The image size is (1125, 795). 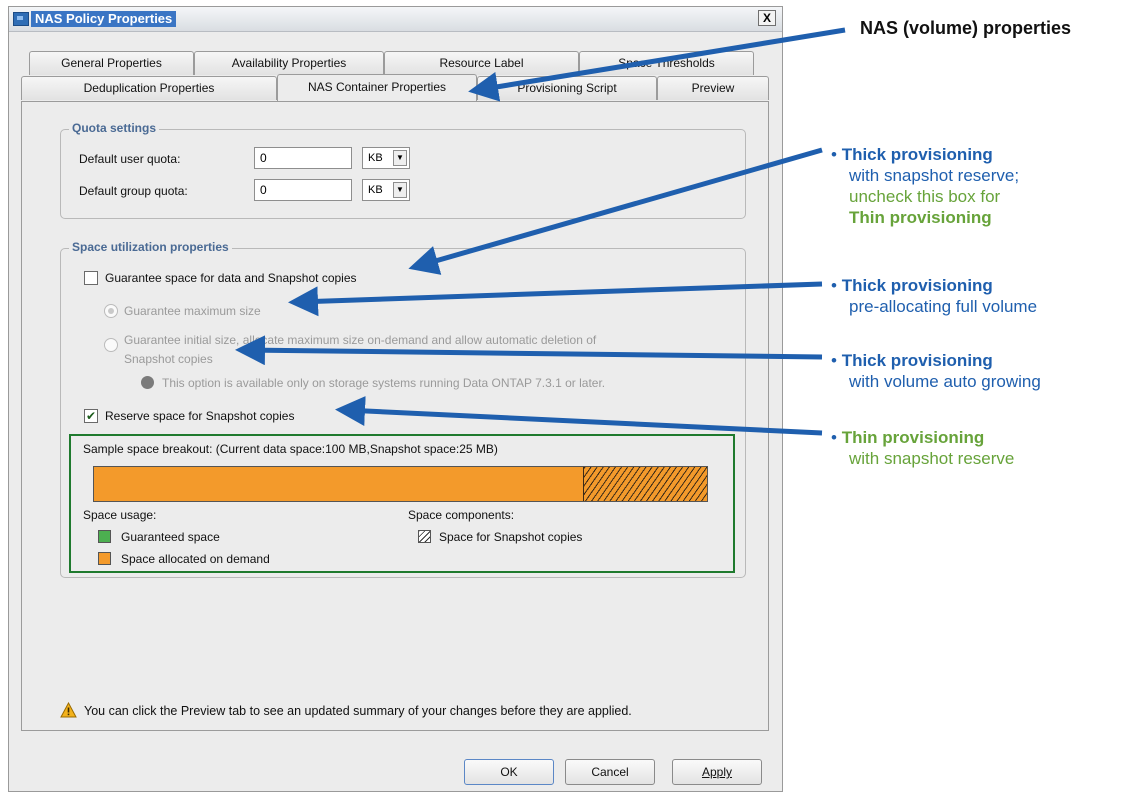 What do you see at coordinates (147, 382) in the screenshot?
I see `info-icon` at bounding box center [147, 382].